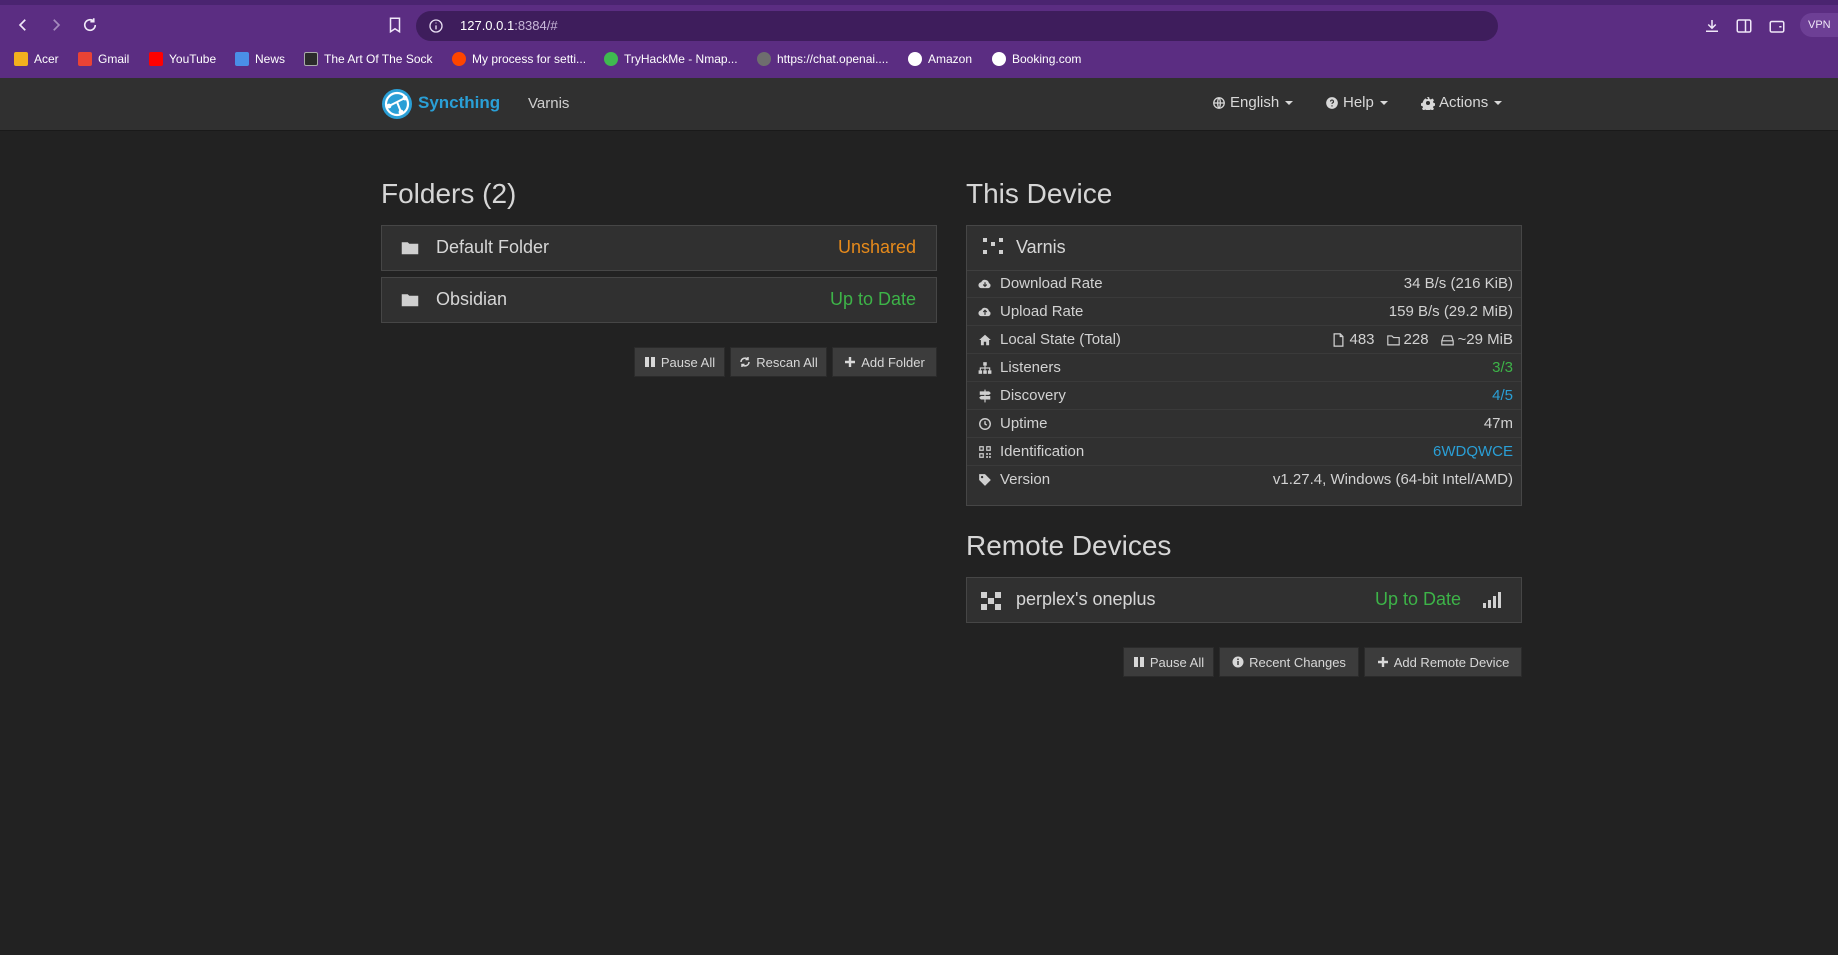 This screenshot has height=955, width=1838. I want to click on news-icon, so click(242, 59).